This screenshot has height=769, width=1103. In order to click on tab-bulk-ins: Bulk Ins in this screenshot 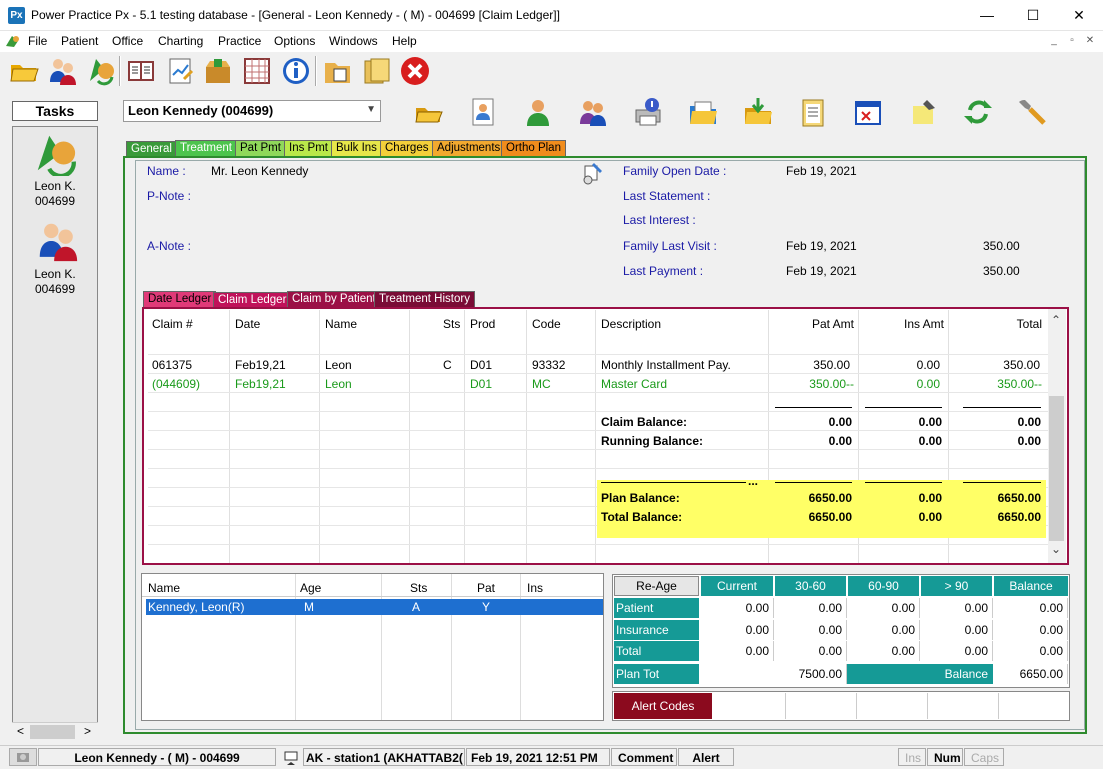, I will do `click(356, 148)`.